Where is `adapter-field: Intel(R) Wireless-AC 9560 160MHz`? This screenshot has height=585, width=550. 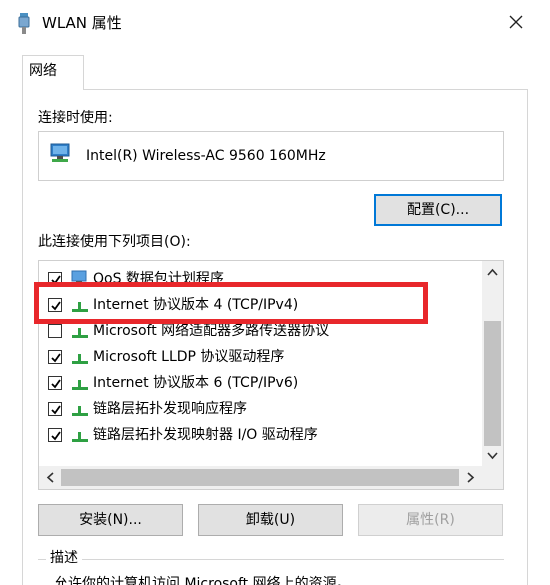 adapter-field: Intel(R) Wireless-AC 9560 160MHz is located at coordinates (271, 156).